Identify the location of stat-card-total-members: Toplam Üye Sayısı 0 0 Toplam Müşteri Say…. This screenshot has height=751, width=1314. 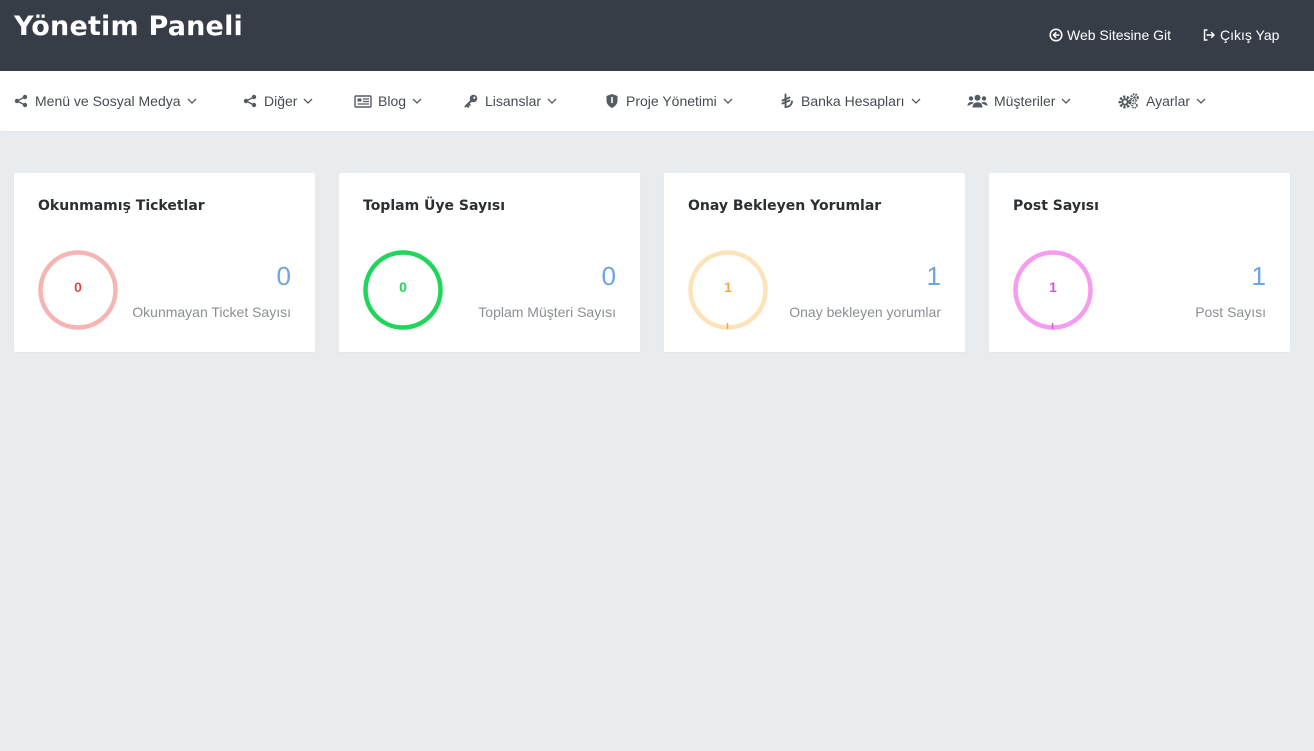
(489, 262).